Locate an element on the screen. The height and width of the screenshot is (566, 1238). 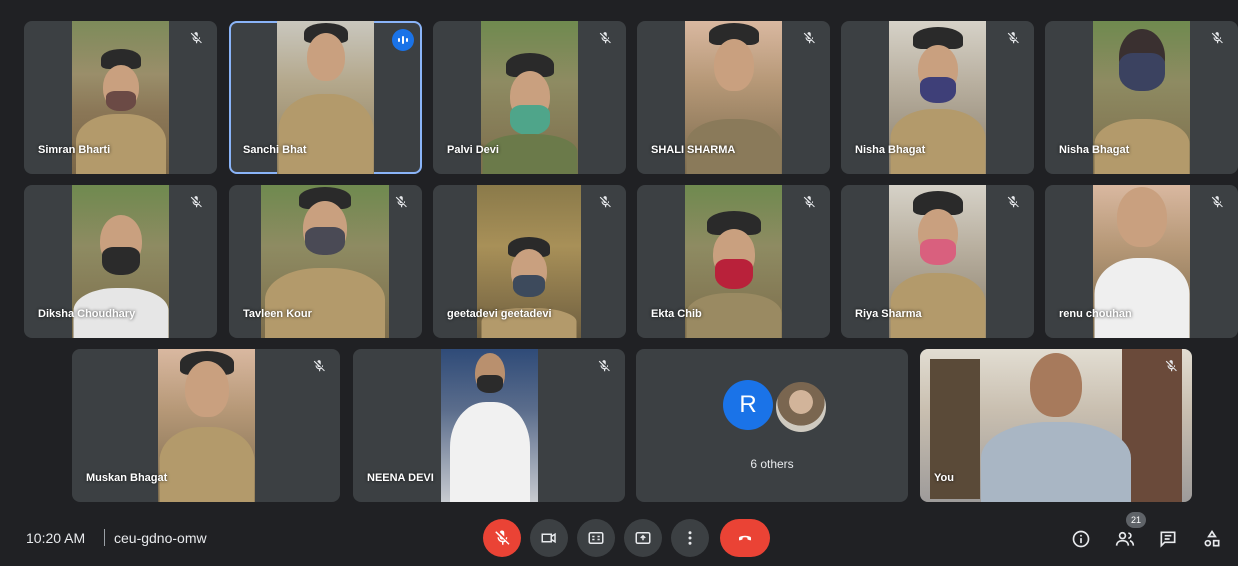
participant-tile: SHALI SHARMA is located at coordinates (733, 97).